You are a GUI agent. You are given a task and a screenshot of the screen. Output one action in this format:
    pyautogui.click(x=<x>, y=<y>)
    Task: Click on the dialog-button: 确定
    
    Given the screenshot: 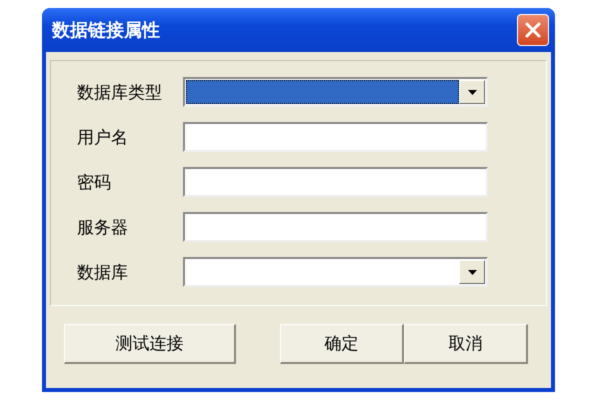 What is the action you would take?
    pyautogui.click(x=342, y=344)
    